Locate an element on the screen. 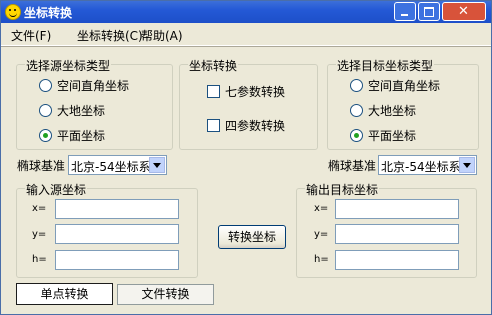  input-h-field is located at coordinates (117, 260).